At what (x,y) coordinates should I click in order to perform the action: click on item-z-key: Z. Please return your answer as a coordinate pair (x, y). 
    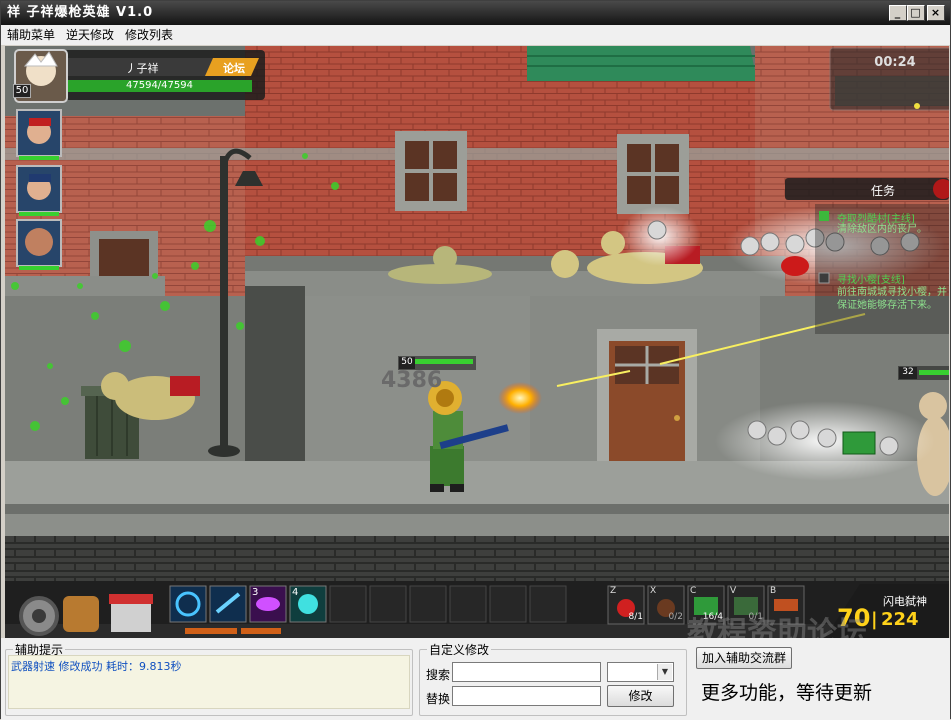
    Looking at the image, I should click on (613, 591).